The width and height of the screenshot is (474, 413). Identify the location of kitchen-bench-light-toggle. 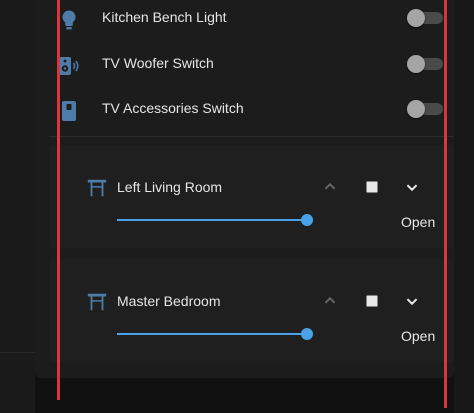
(425, 18).